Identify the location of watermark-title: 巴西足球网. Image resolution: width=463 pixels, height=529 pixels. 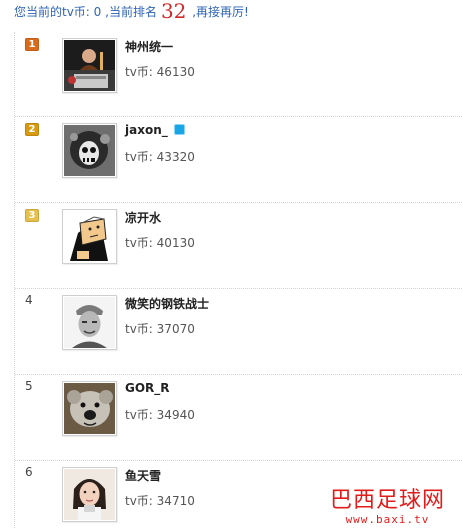
(387, 500).